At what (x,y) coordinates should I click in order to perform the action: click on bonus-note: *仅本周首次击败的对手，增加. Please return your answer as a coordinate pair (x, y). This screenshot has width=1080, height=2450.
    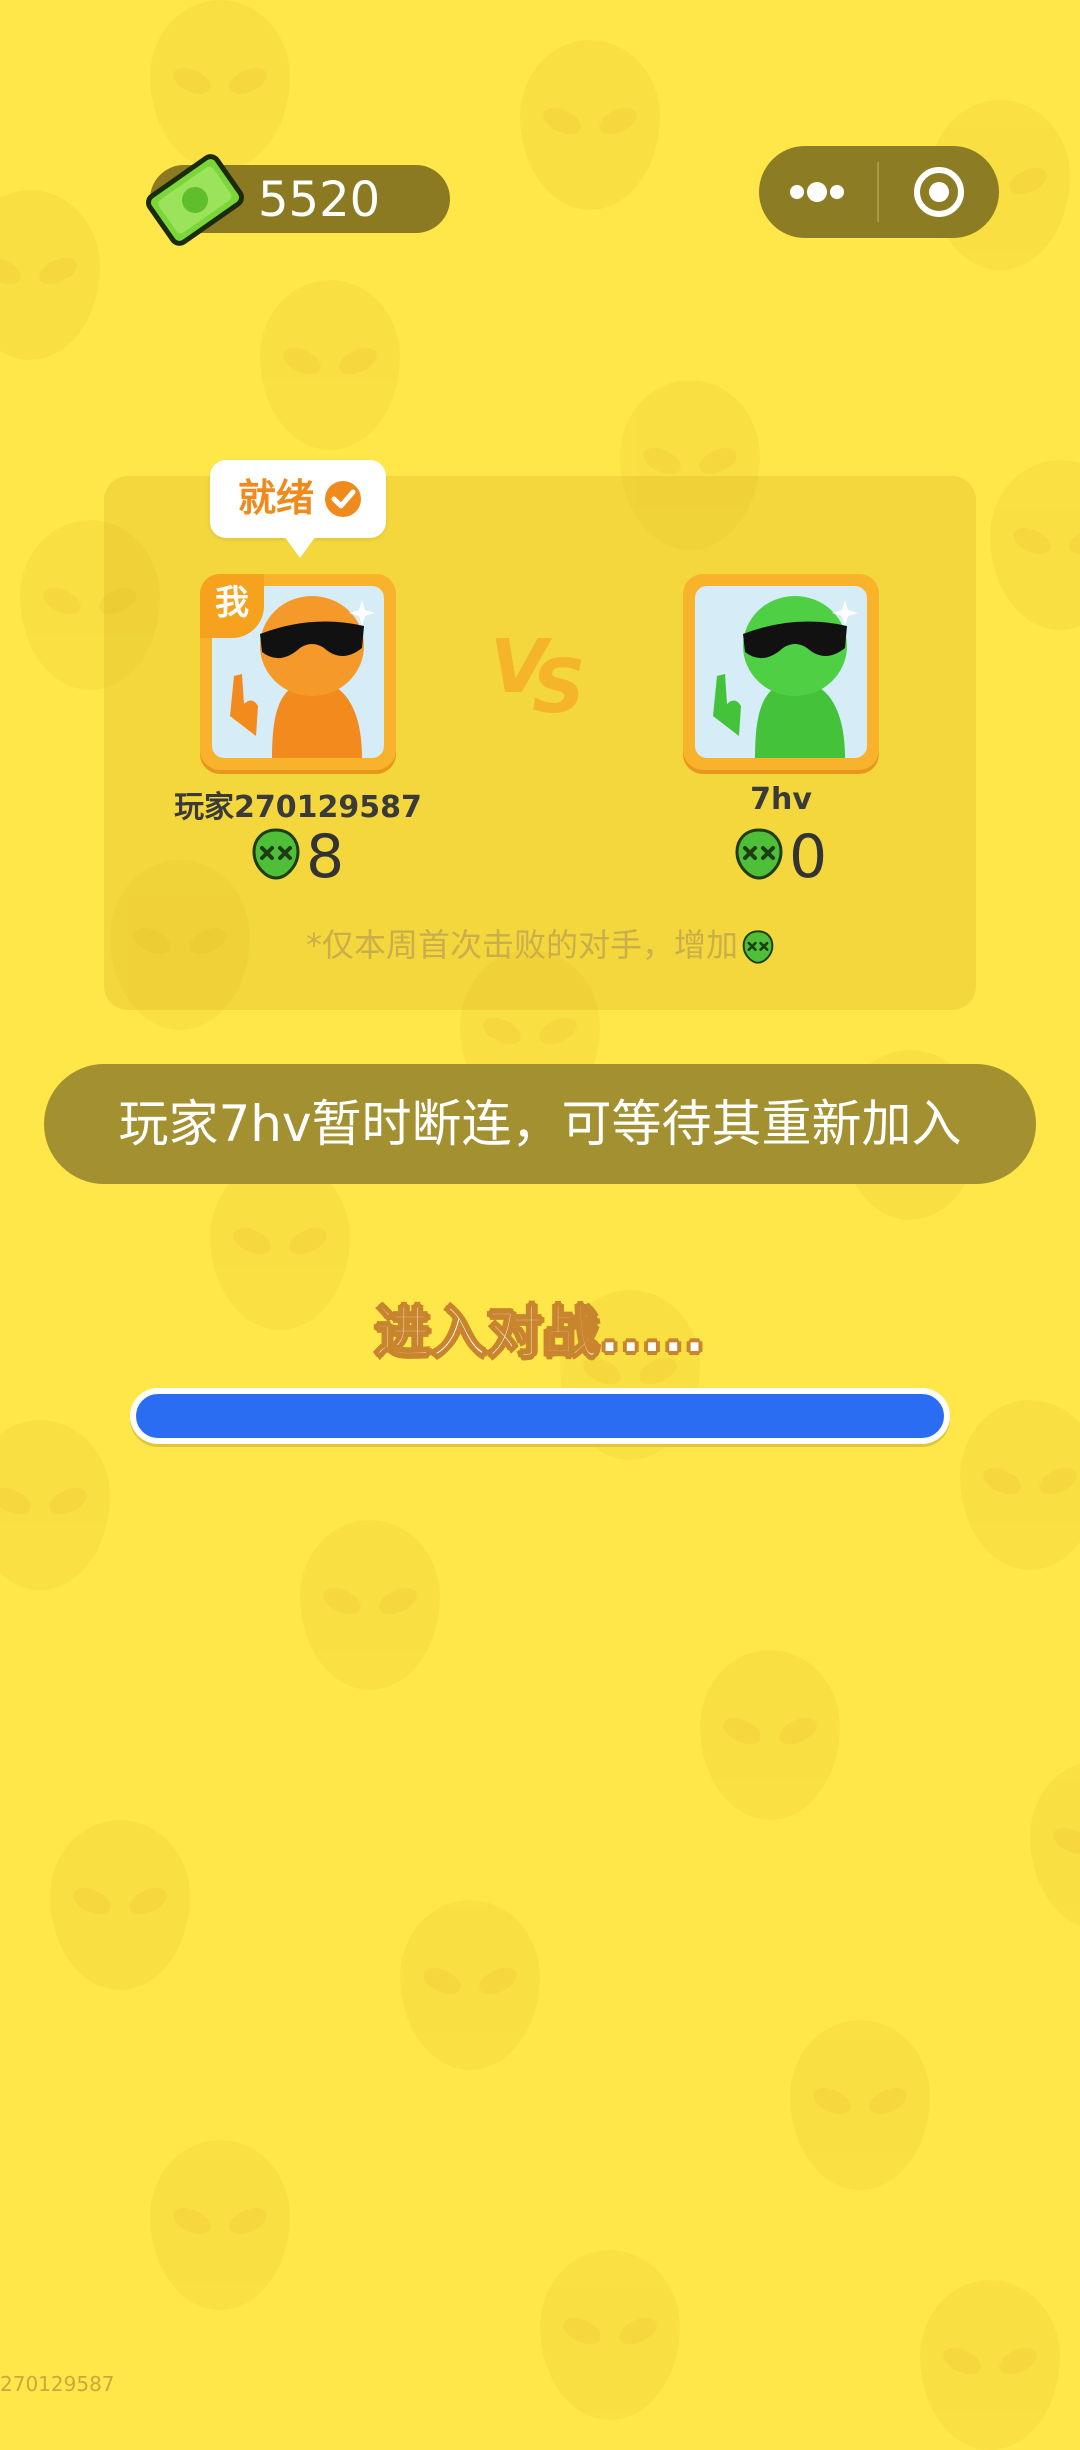
    Looking at the image, I should click on (540, 943).